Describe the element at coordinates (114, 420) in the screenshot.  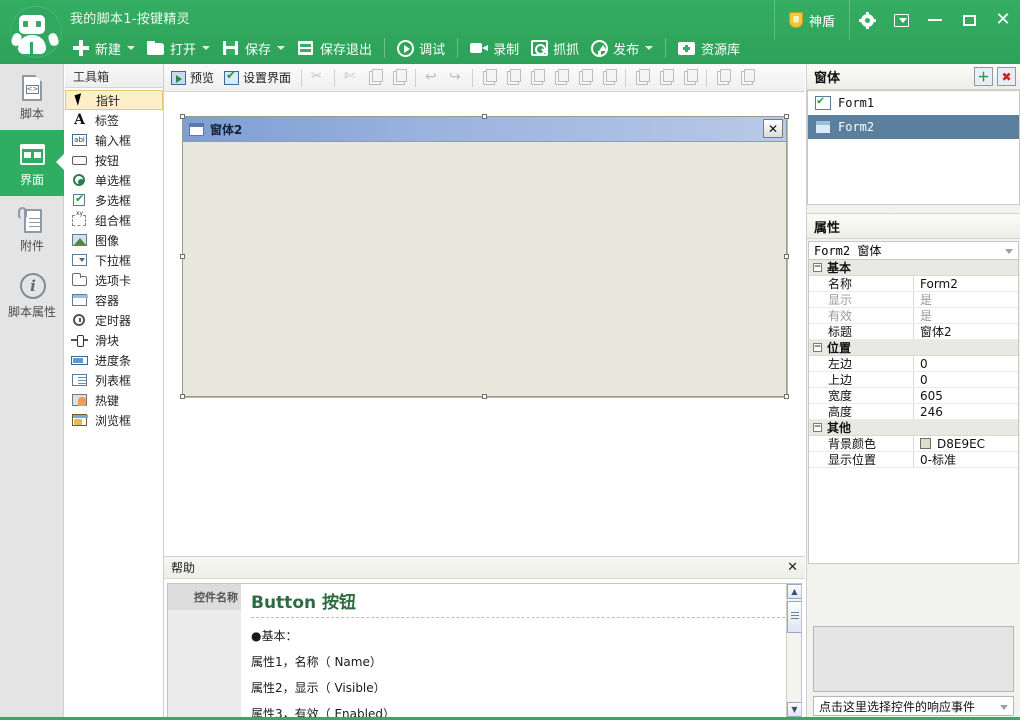
I see `toolbox-item-browser: 浏览框` at that location.